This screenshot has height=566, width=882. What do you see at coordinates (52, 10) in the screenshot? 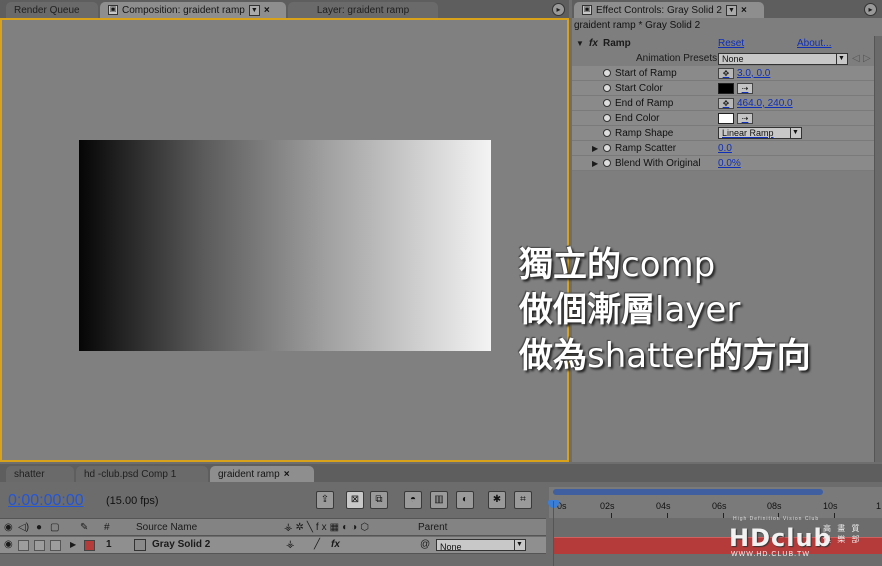
I see `tab-render-queue: Render Queue` at bounding box center [52, 10].